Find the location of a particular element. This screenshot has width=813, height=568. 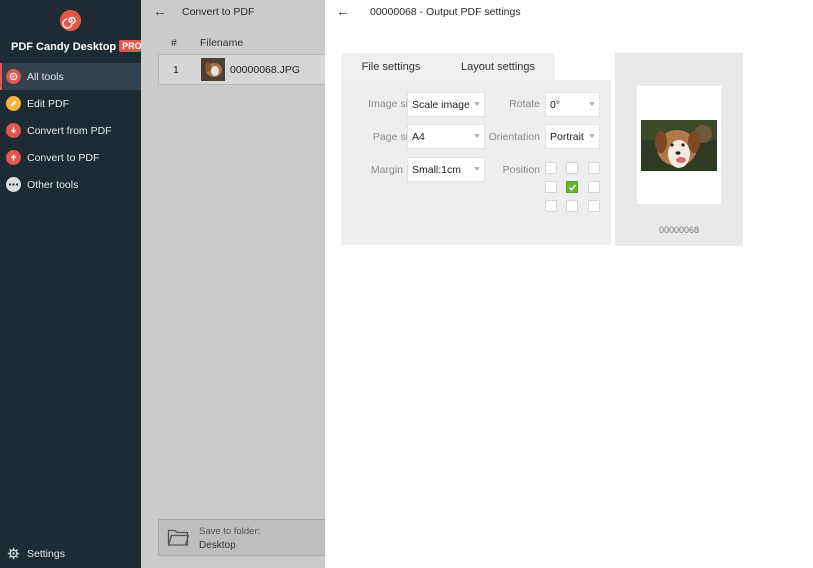

sidebar-item-other-tools: Other tools is located at coordinates (70, 184).